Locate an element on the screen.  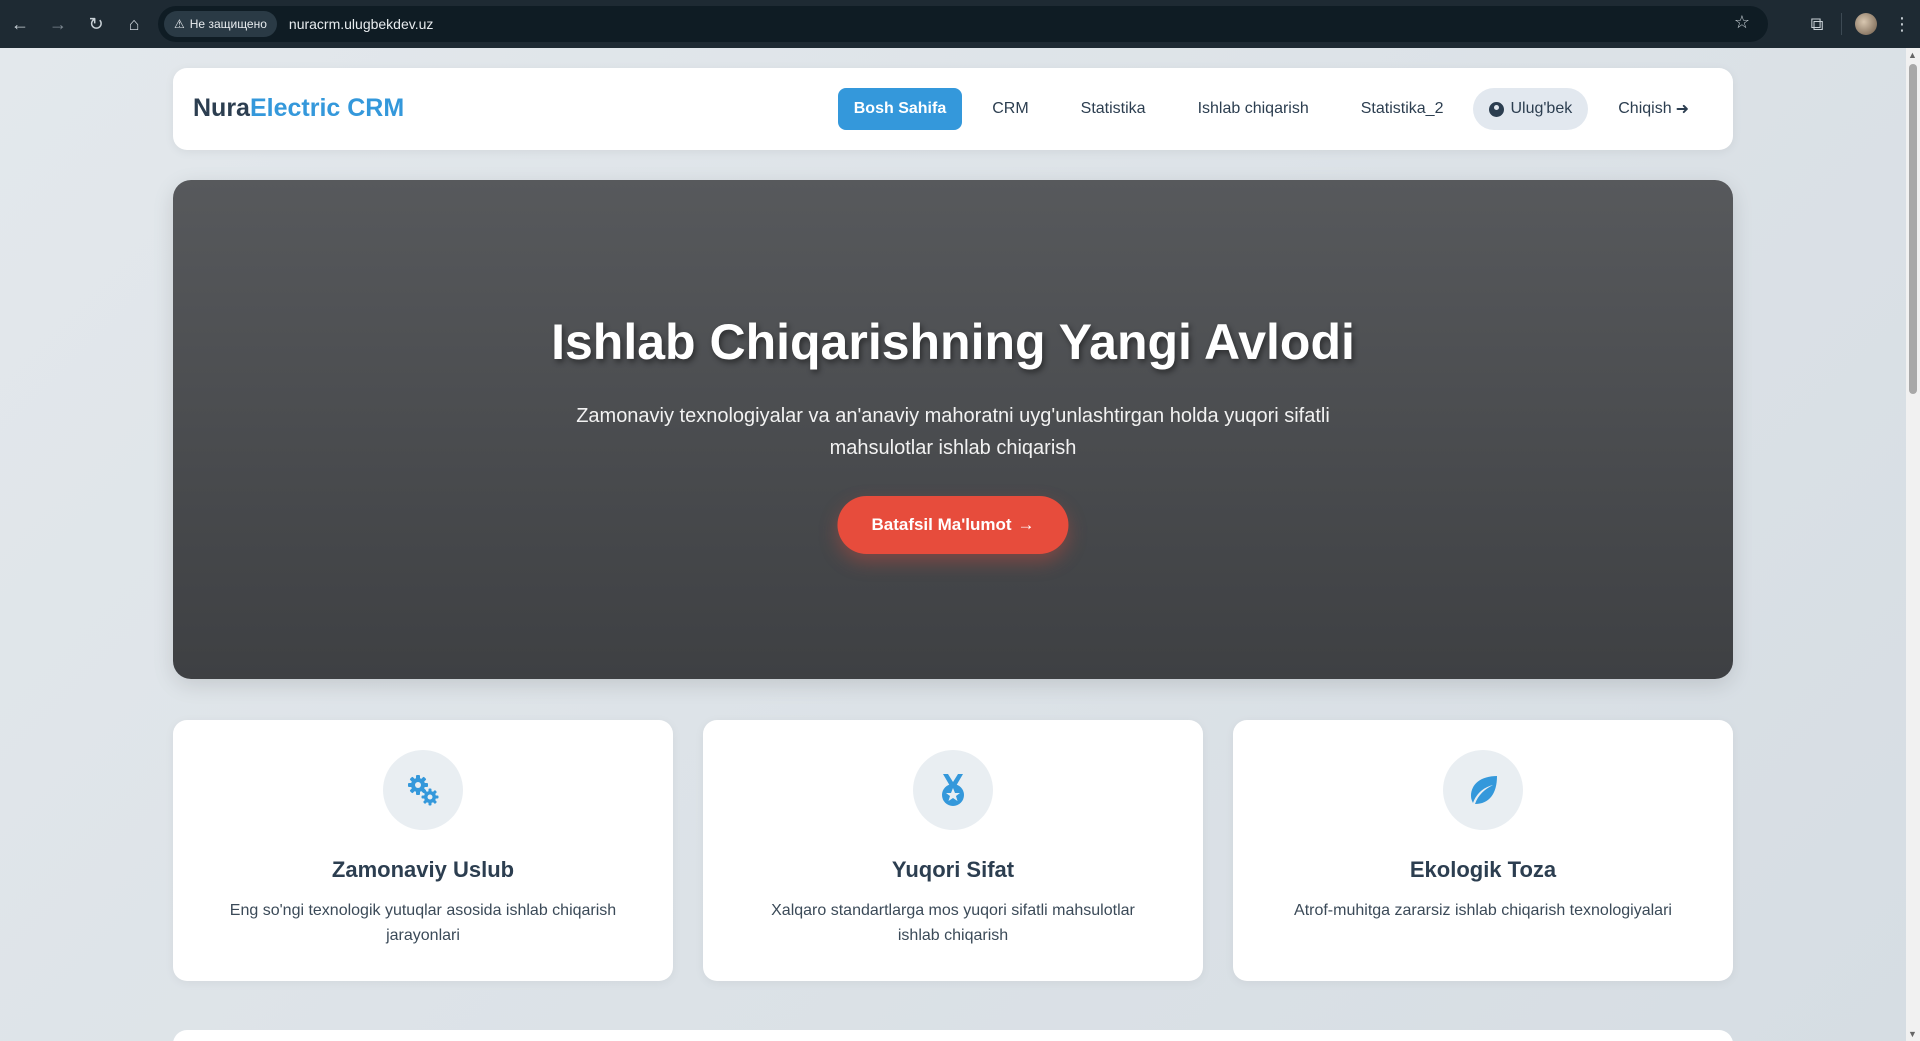
nav-item-statistika: Statistika is located at coordinates (1113, 109).